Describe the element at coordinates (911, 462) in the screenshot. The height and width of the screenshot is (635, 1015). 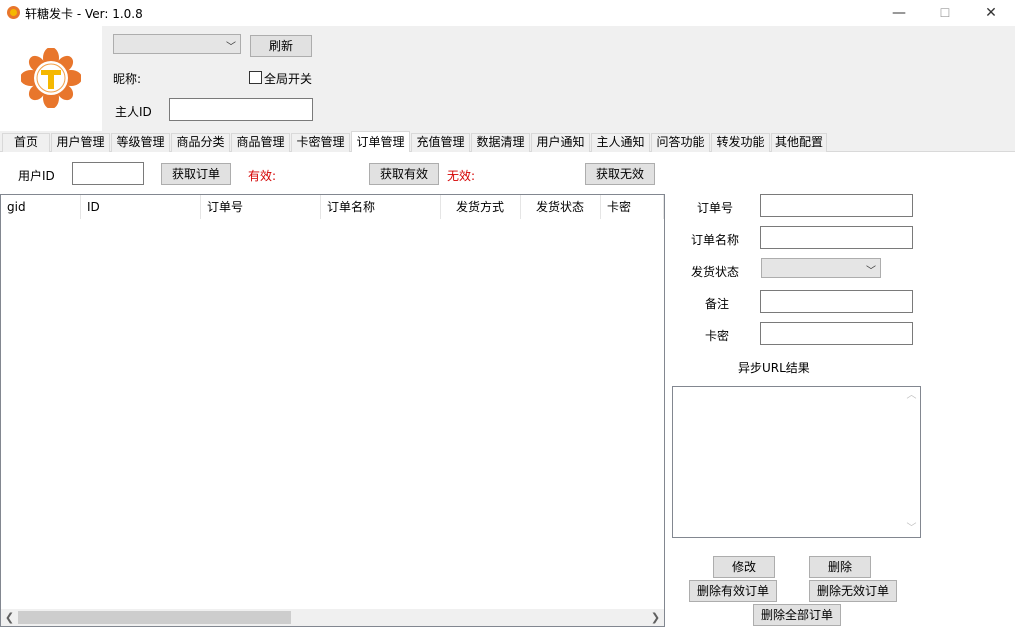
I see `vertical-scrollbar: ︿ ﹀` at that location.